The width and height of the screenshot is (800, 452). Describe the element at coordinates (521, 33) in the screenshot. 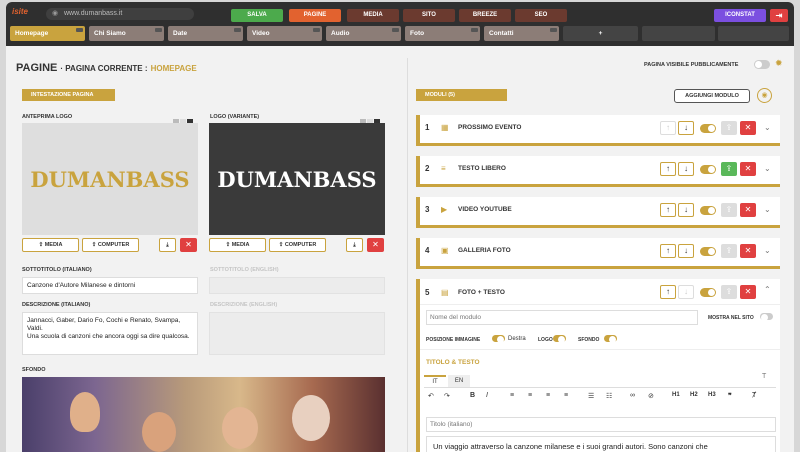

I see `tab-contatti: Contatti` at that location.